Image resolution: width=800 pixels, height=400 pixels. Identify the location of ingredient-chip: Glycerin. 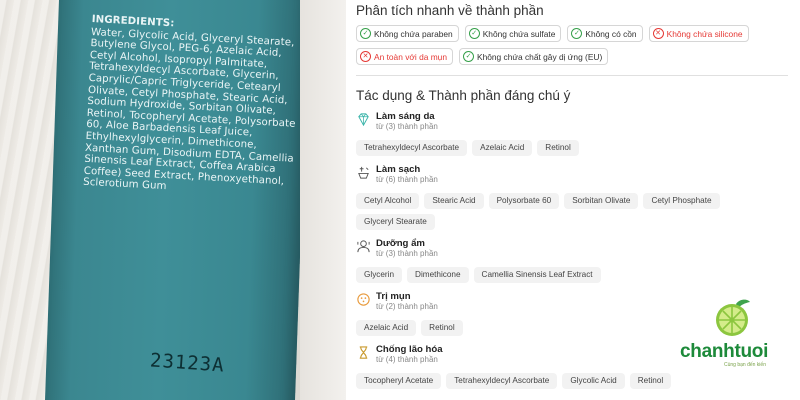
(379, 275).